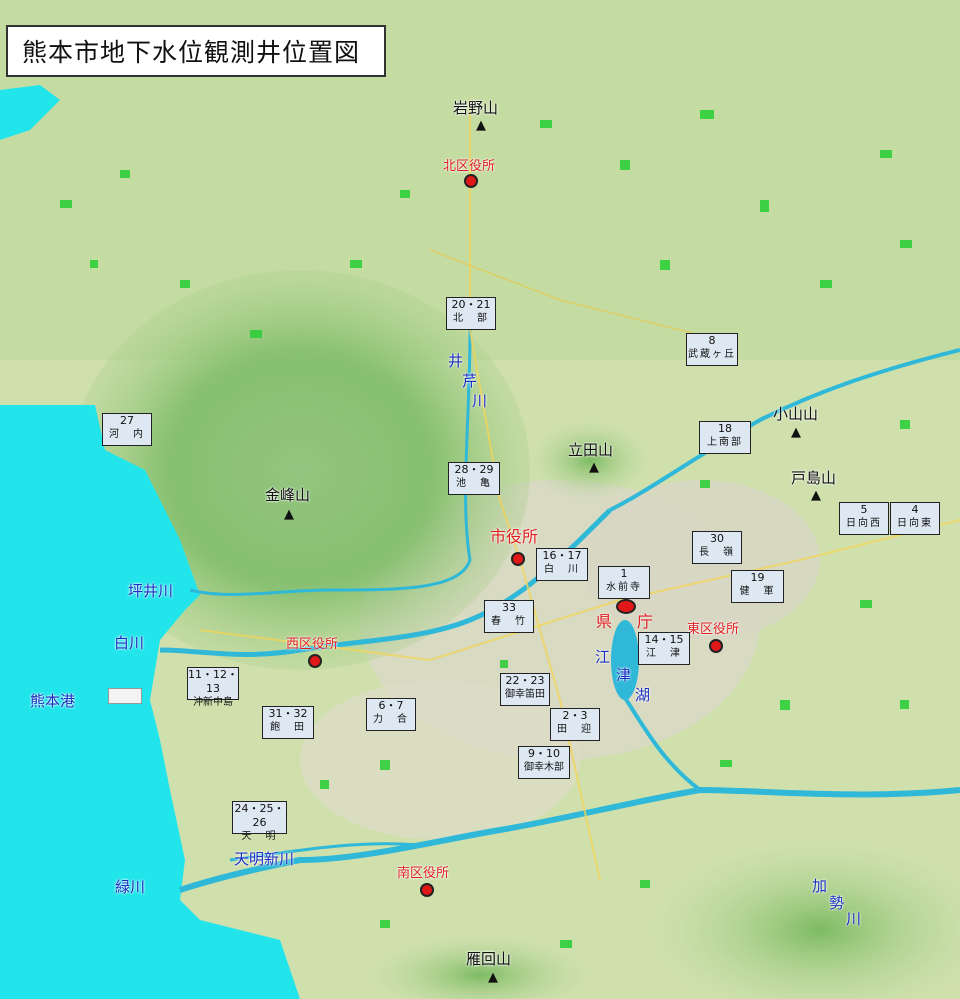 Image resolution: width=960 pixels, height=999 pixels. What do you see at coordinates (713, 629) in the screenshot?
I see `office-label-east: 東区役所` at bounding box center [713, 629].